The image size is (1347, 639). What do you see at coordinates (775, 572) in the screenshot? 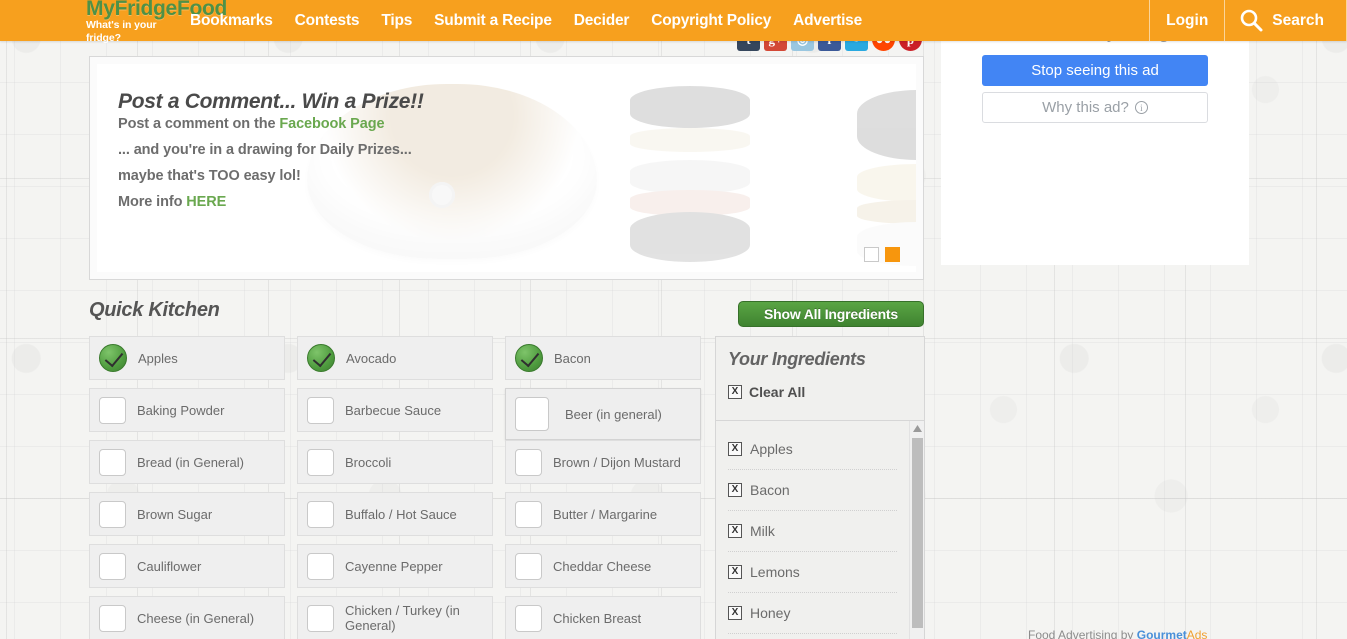
I see `selected-ingredient-label: Lemons` at bounding box center [775, 572].